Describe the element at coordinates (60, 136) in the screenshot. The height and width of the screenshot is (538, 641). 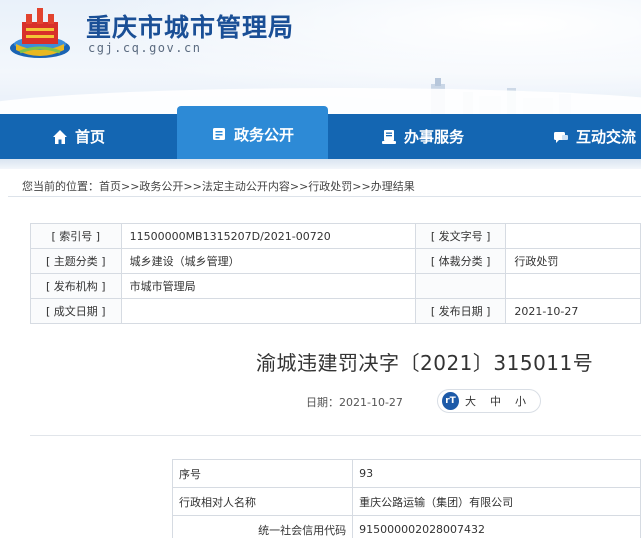
I see `home-icon` at that location.